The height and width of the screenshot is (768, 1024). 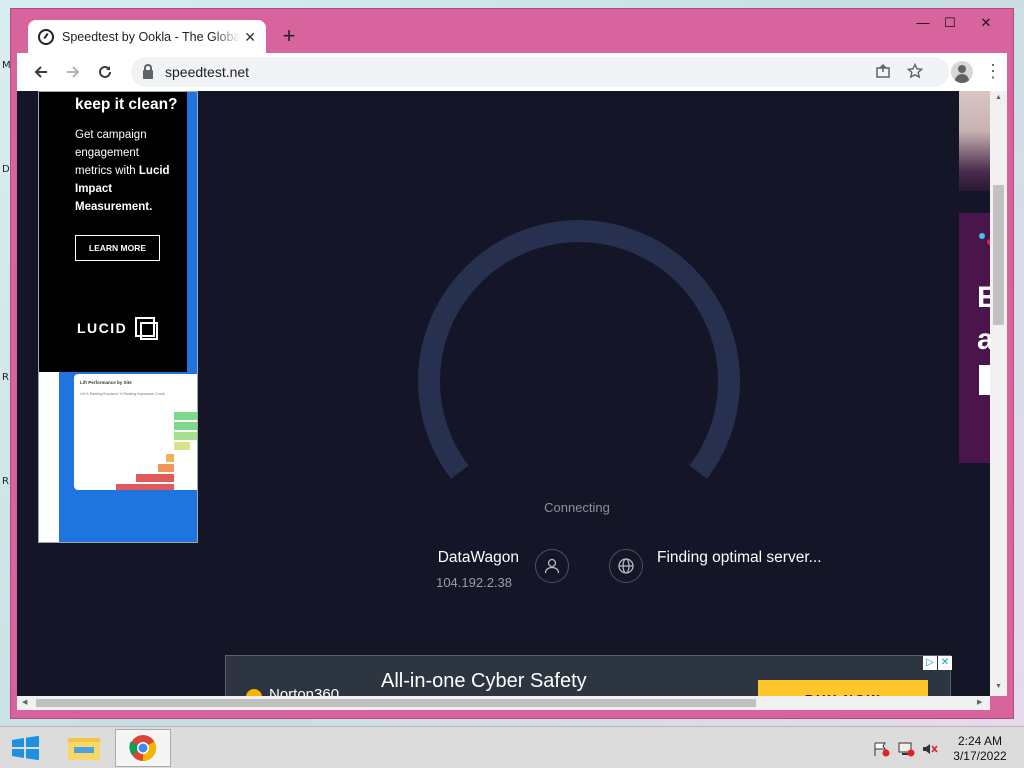 What do you see at coordinates (626, 566) in the screenshot?
I see `globe-icon` at bounding box center [626, 566].